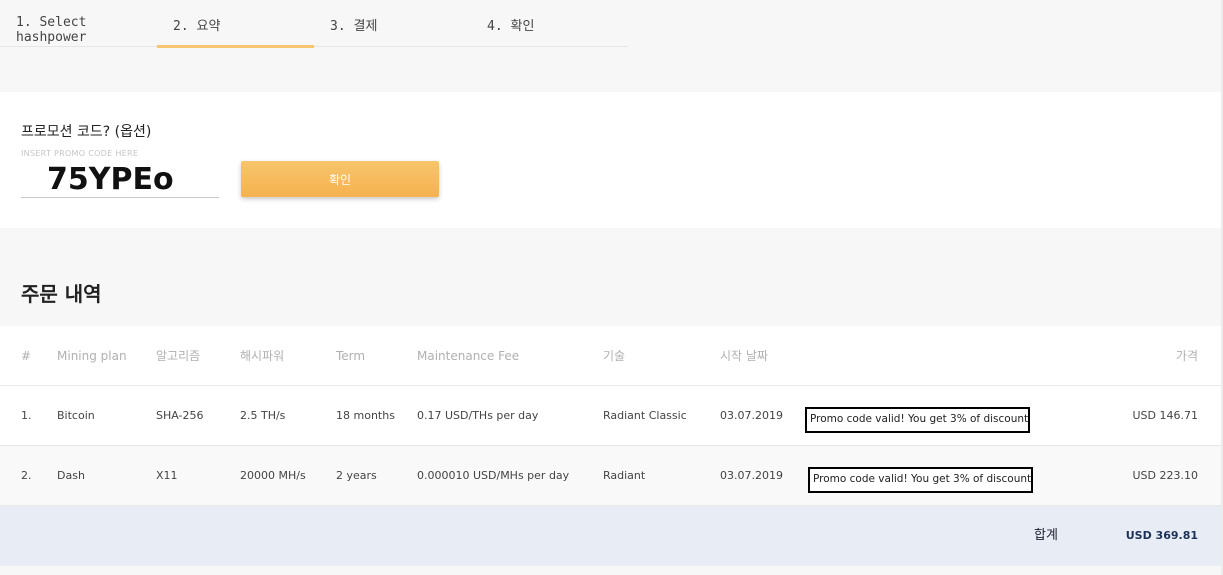 The width and height of the screenshot is (1223, 575). I want to click on total-label: 합계, so click(1046, 535).